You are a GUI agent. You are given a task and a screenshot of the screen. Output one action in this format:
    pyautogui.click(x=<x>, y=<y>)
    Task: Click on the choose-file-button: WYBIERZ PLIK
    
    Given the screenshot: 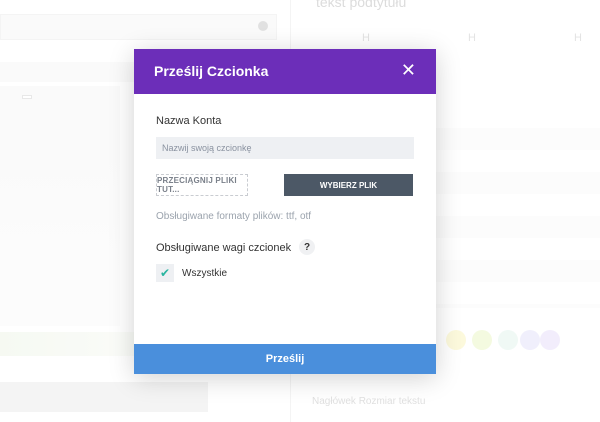 What is the action you would take?
    pyautogui.click(x=348, y=185)
    